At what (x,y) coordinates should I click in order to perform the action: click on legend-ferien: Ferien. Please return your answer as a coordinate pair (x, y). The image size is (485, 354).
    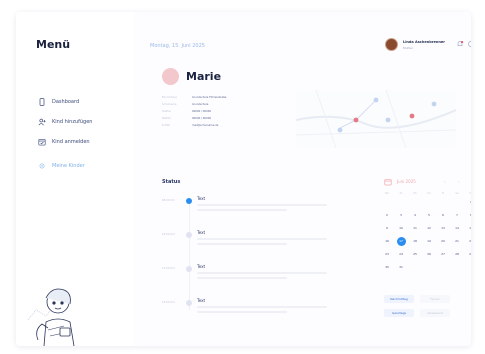
    Looking at the image, I should click on (435, 299).